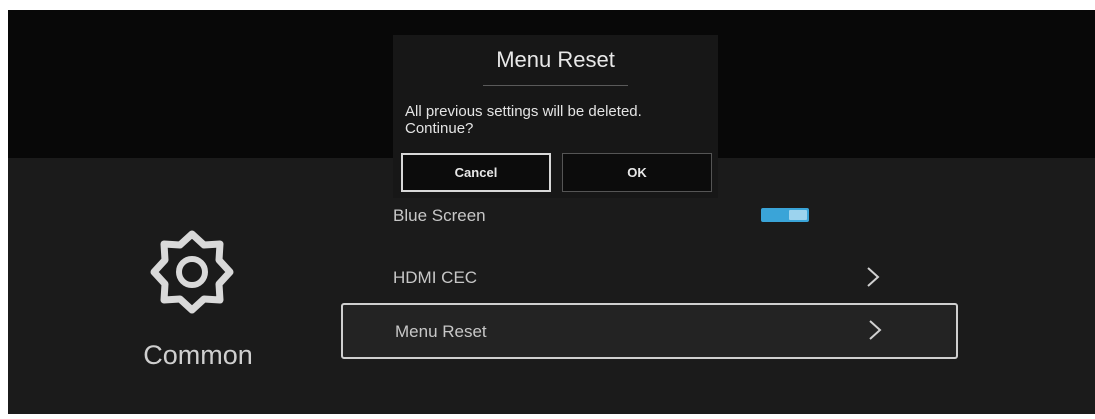 The width and height of the screenshot is (1095, 419). I want to click on gear-icon, so click(192, 272).